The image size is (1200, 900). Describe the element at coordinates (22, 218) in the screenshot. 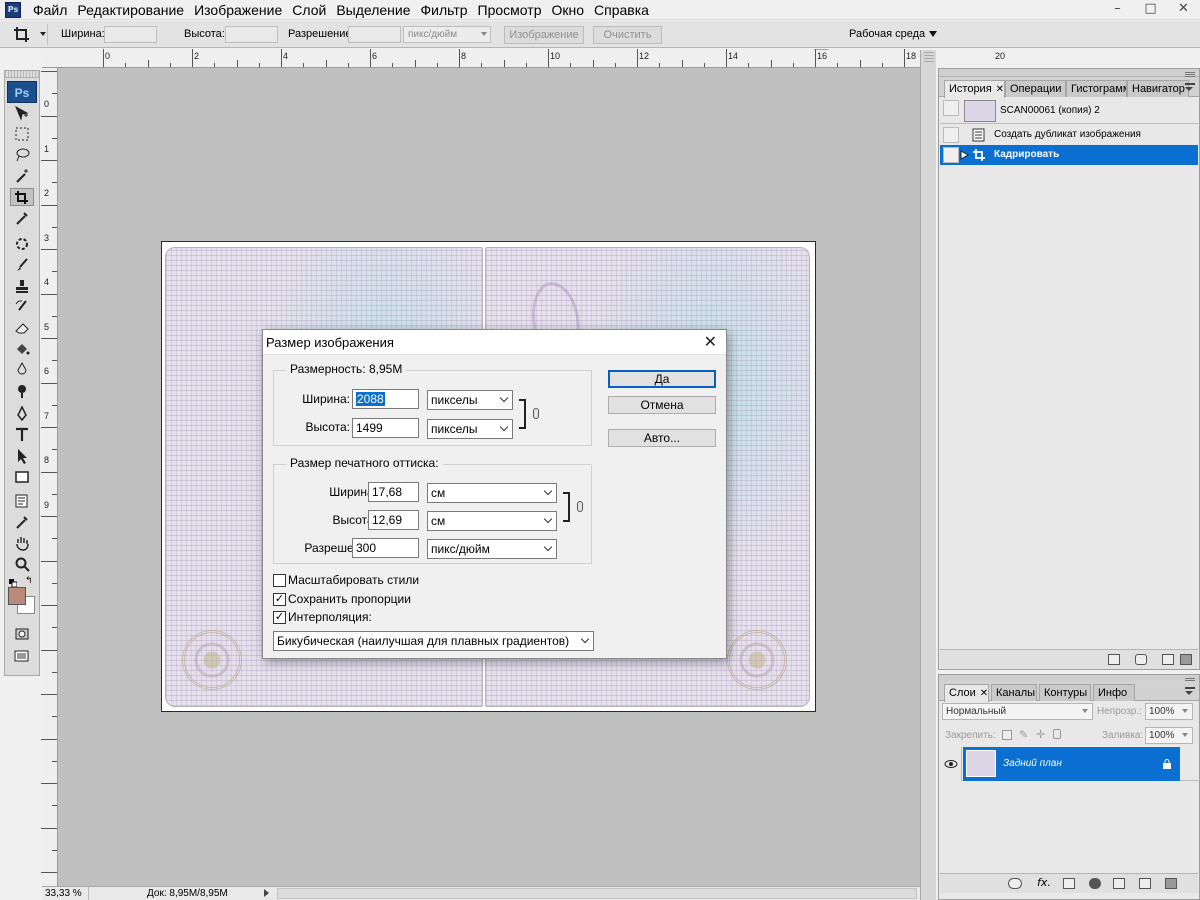

I see `eyedropper-tool` at that location.